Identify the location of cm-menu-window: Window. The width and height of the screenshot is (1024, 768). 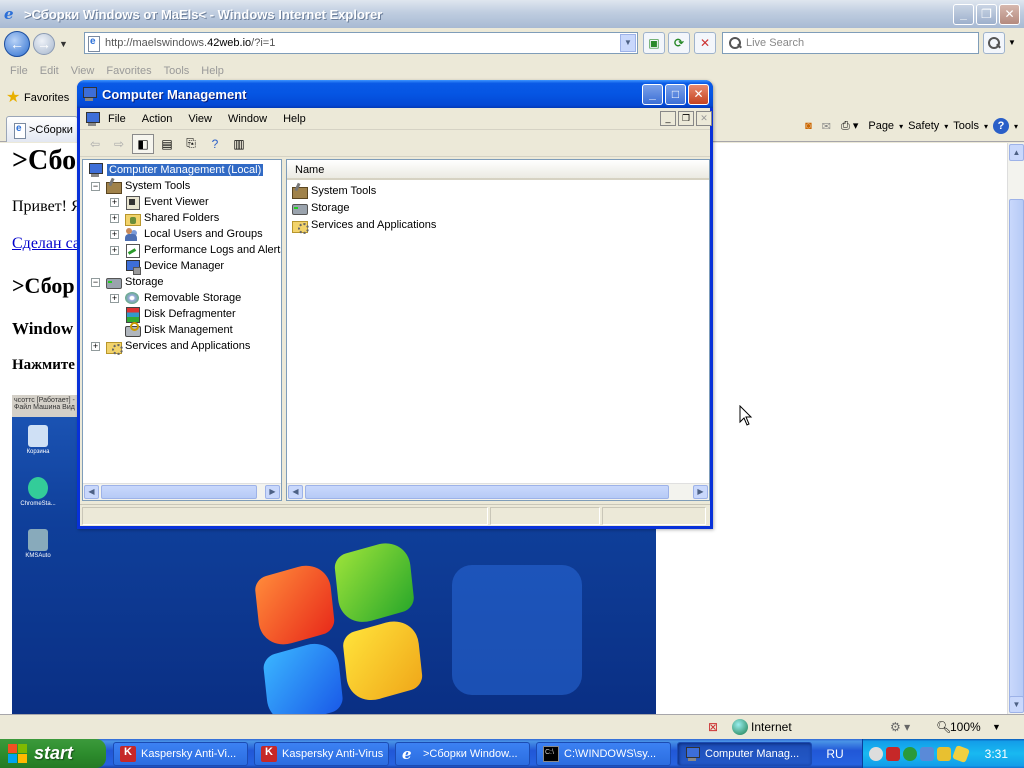
(247, 119).